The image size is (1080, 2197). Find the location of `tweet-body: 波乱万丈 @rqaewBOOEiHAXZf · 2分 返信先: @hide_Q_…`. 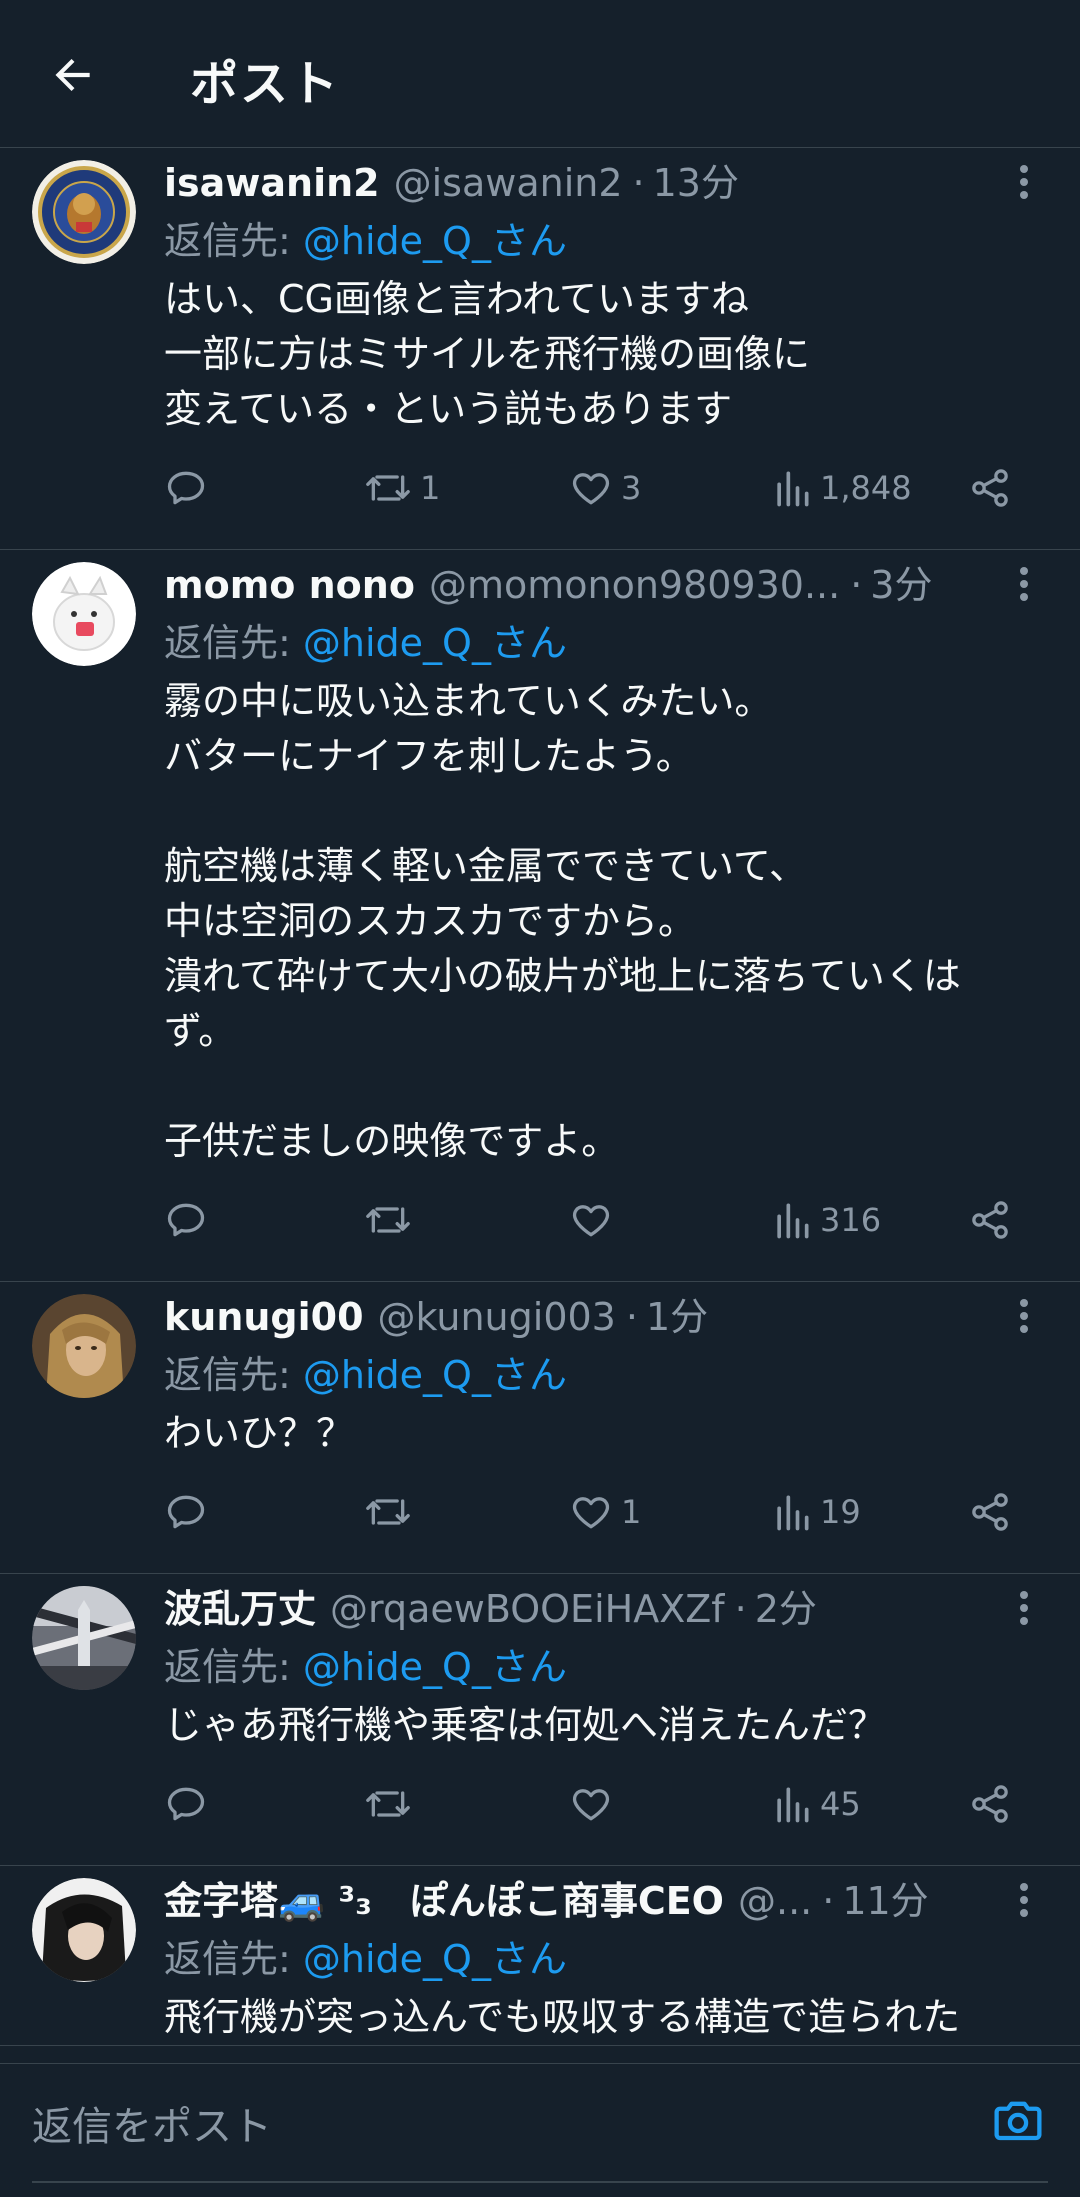

tweet-body: 波乱万丈 @rqaewBOOEiHAXZf · 2分 返信先: @hide_Q_… is located at coordinates (604, 1719).